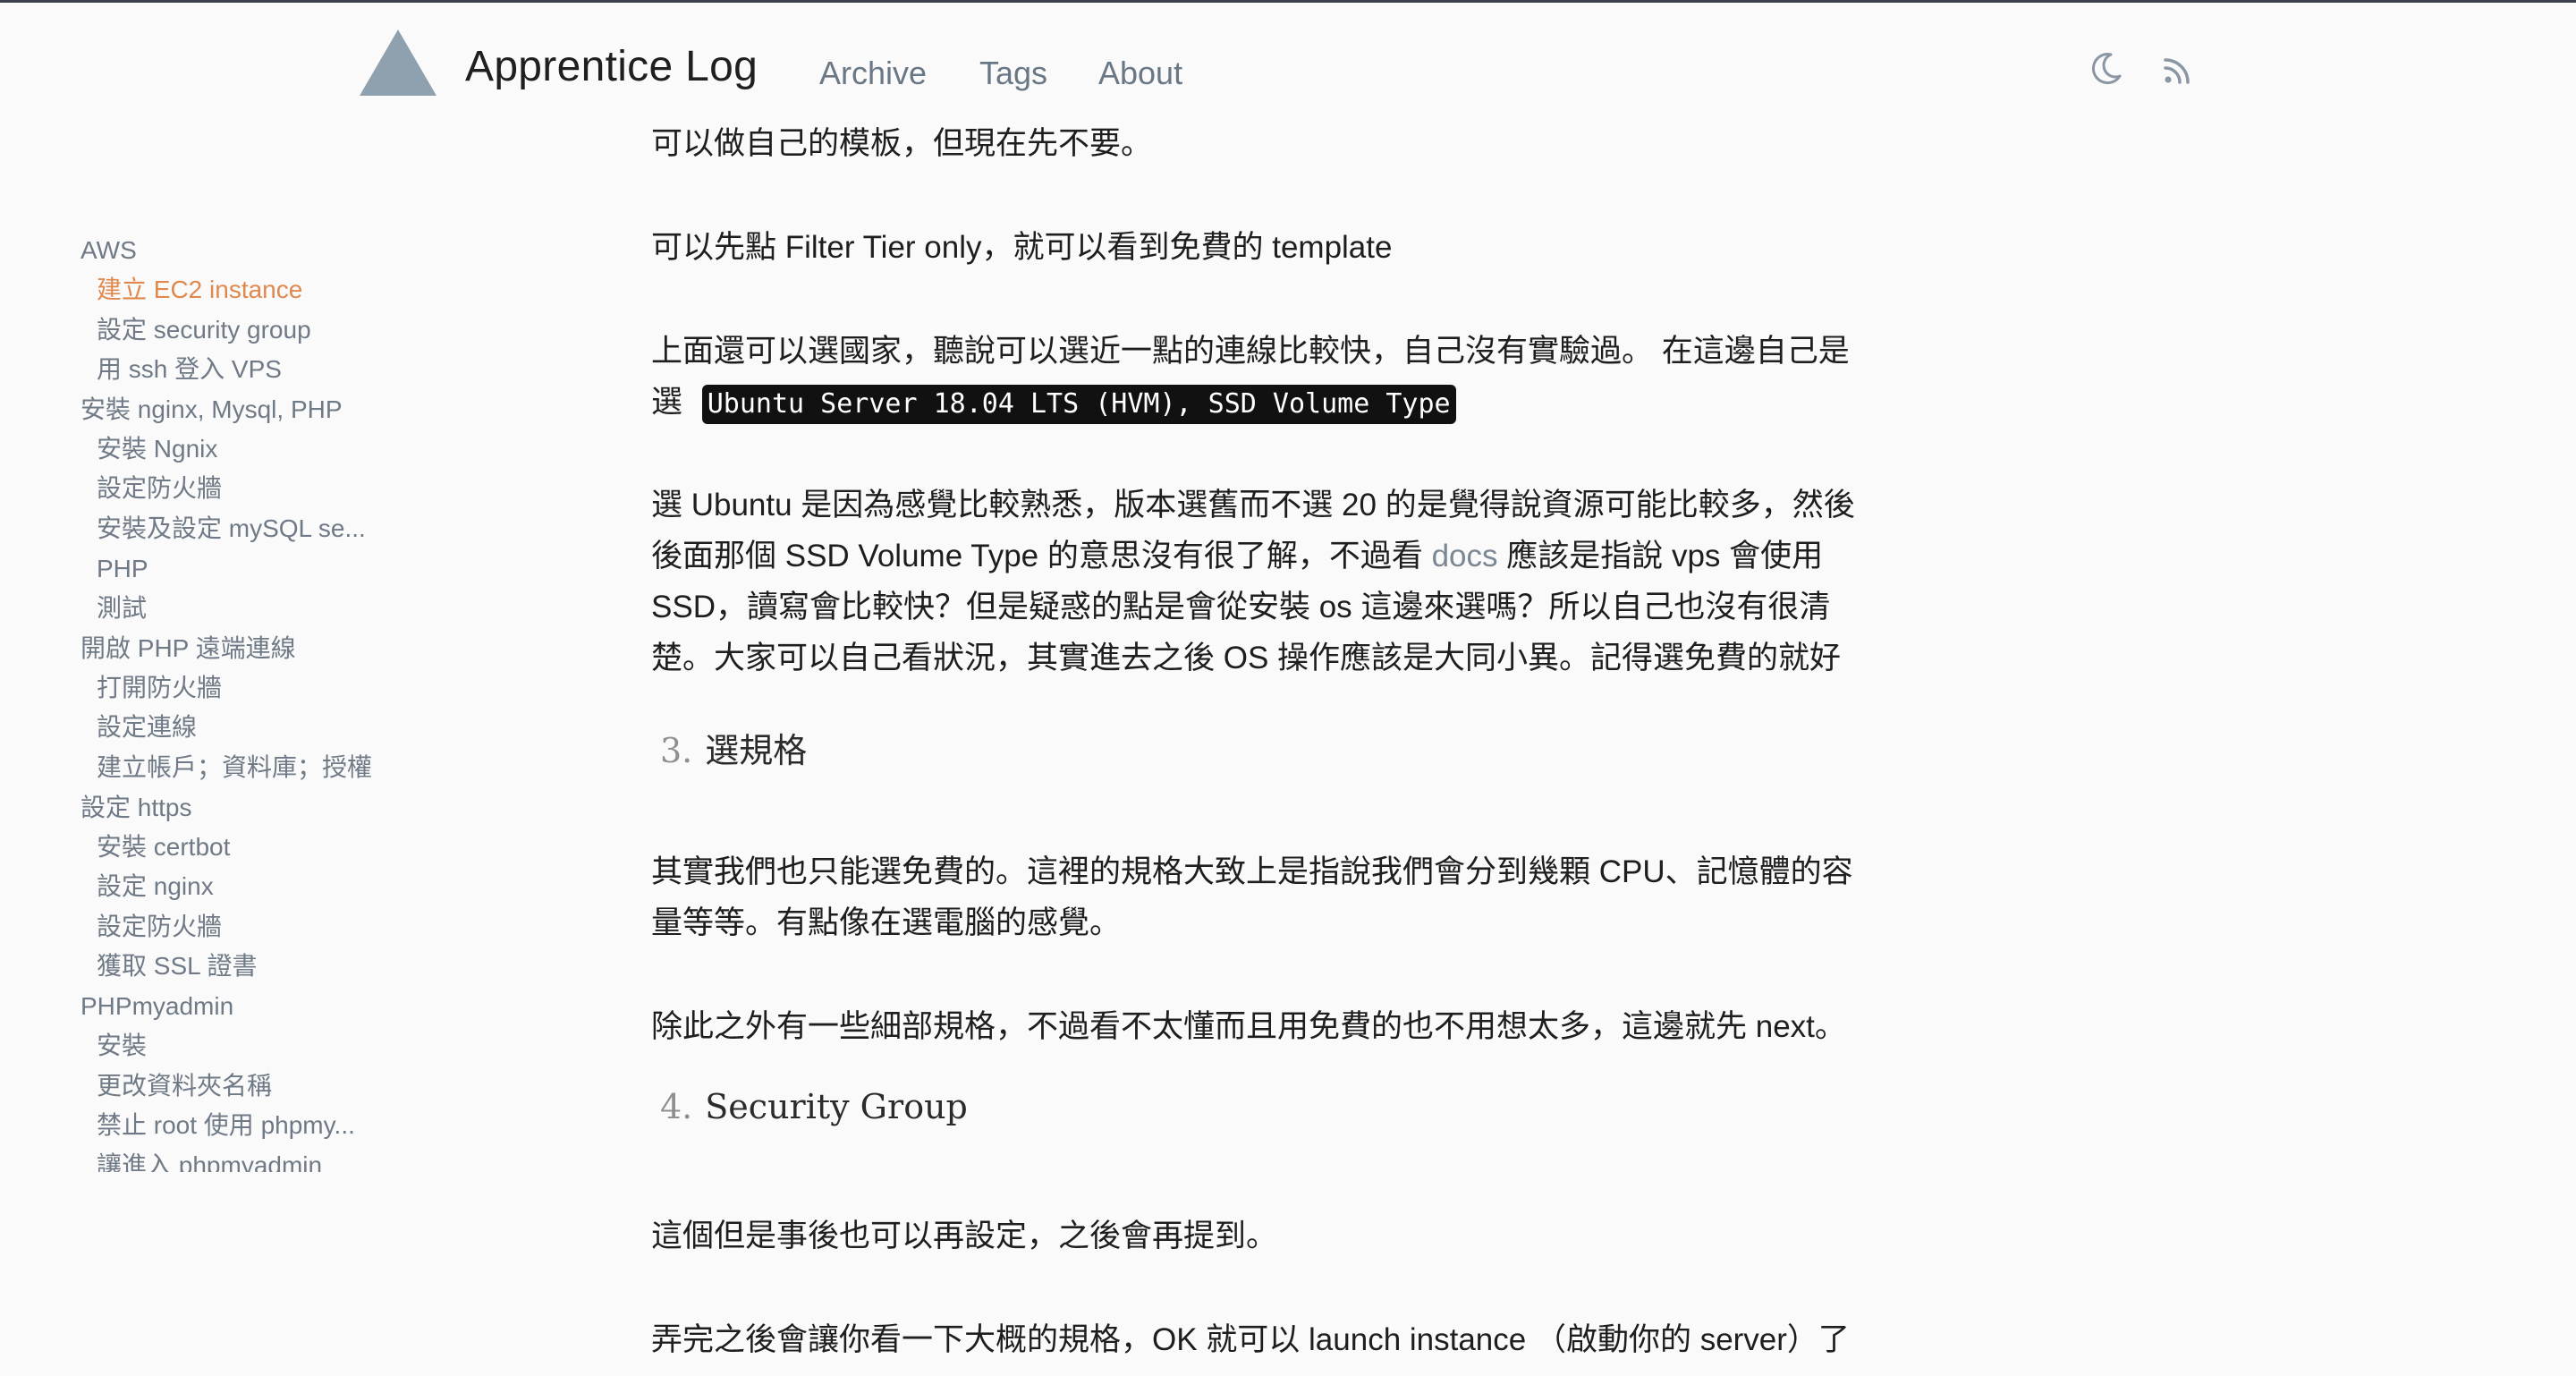 The height and width of the screenshot is (1376, 2576). I want to click on paragraph-line: 量等等。有點像在選電腦的感覺。, so click(886, 923).